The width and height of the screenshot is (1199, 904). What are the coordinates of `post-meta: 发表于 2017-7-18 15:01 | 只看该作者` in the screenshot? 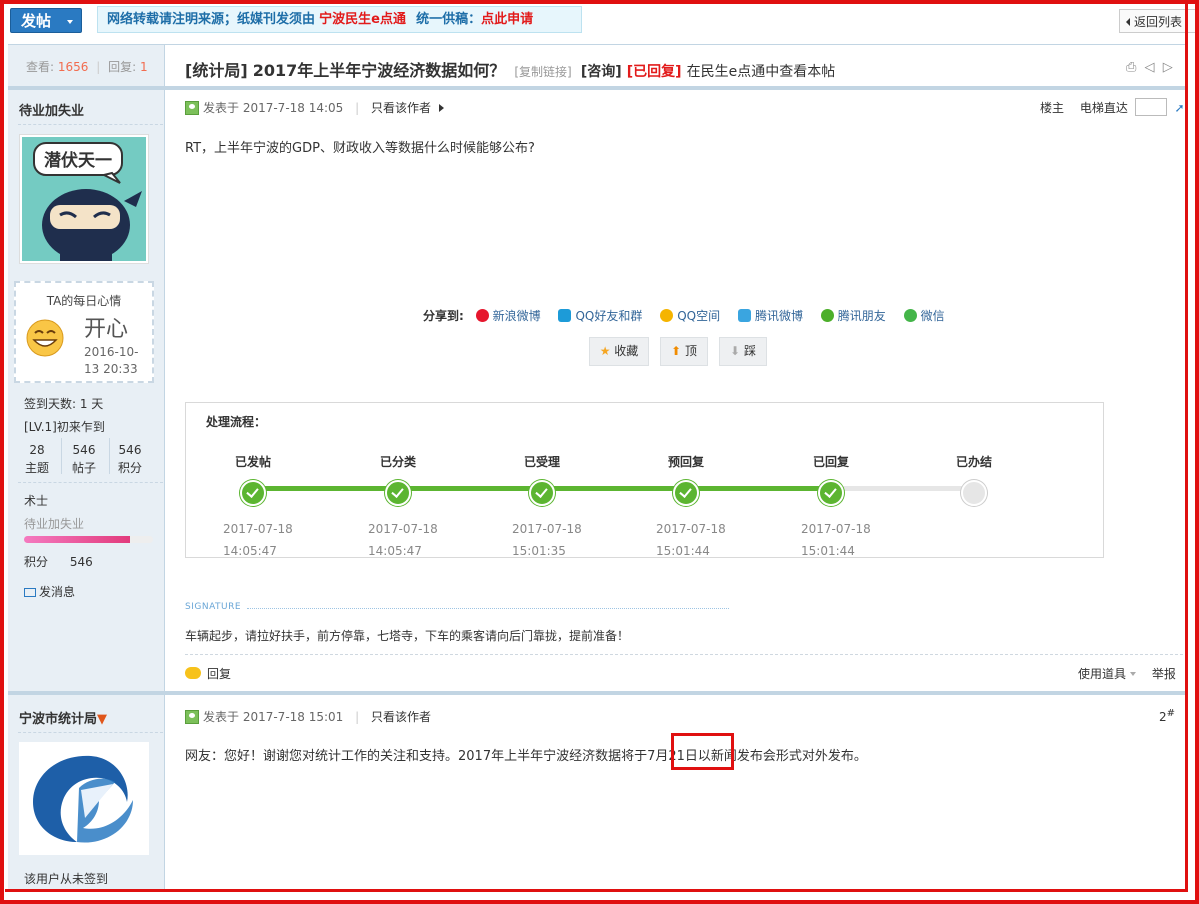 It's located at (308, 716).